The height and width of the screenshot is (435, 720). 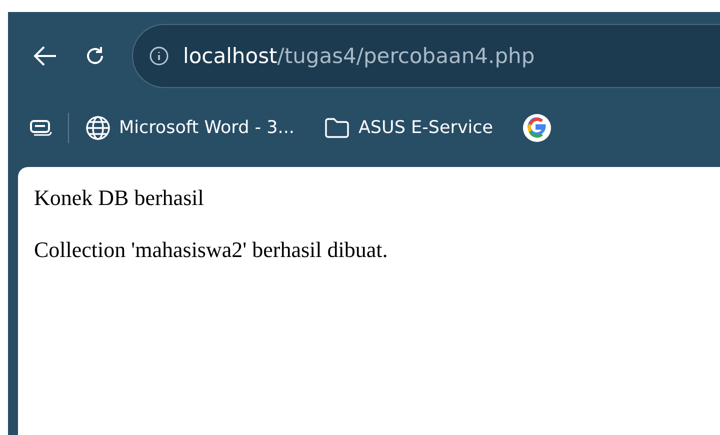 I want to click on folder-icon, so click(x=337, y=128).